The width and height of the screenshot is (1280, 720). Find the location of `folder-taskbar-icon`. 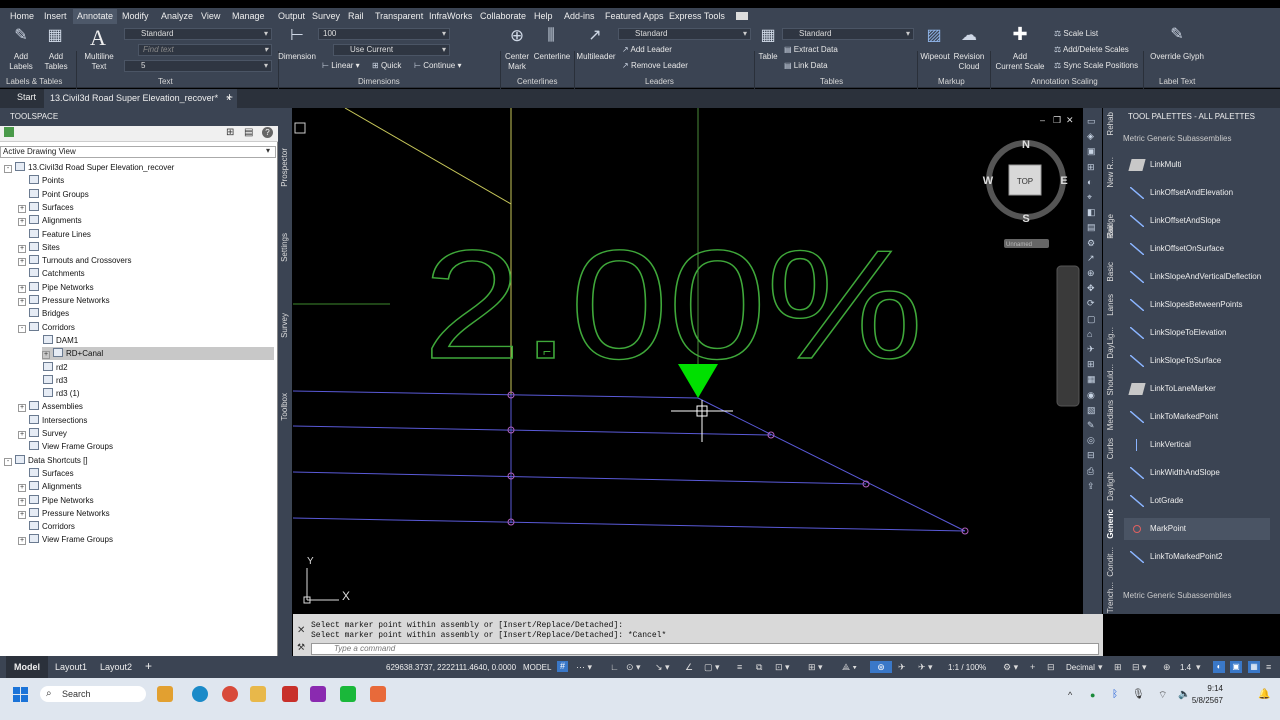

folder-taskbar-icon is located at coordinates (258, 694).